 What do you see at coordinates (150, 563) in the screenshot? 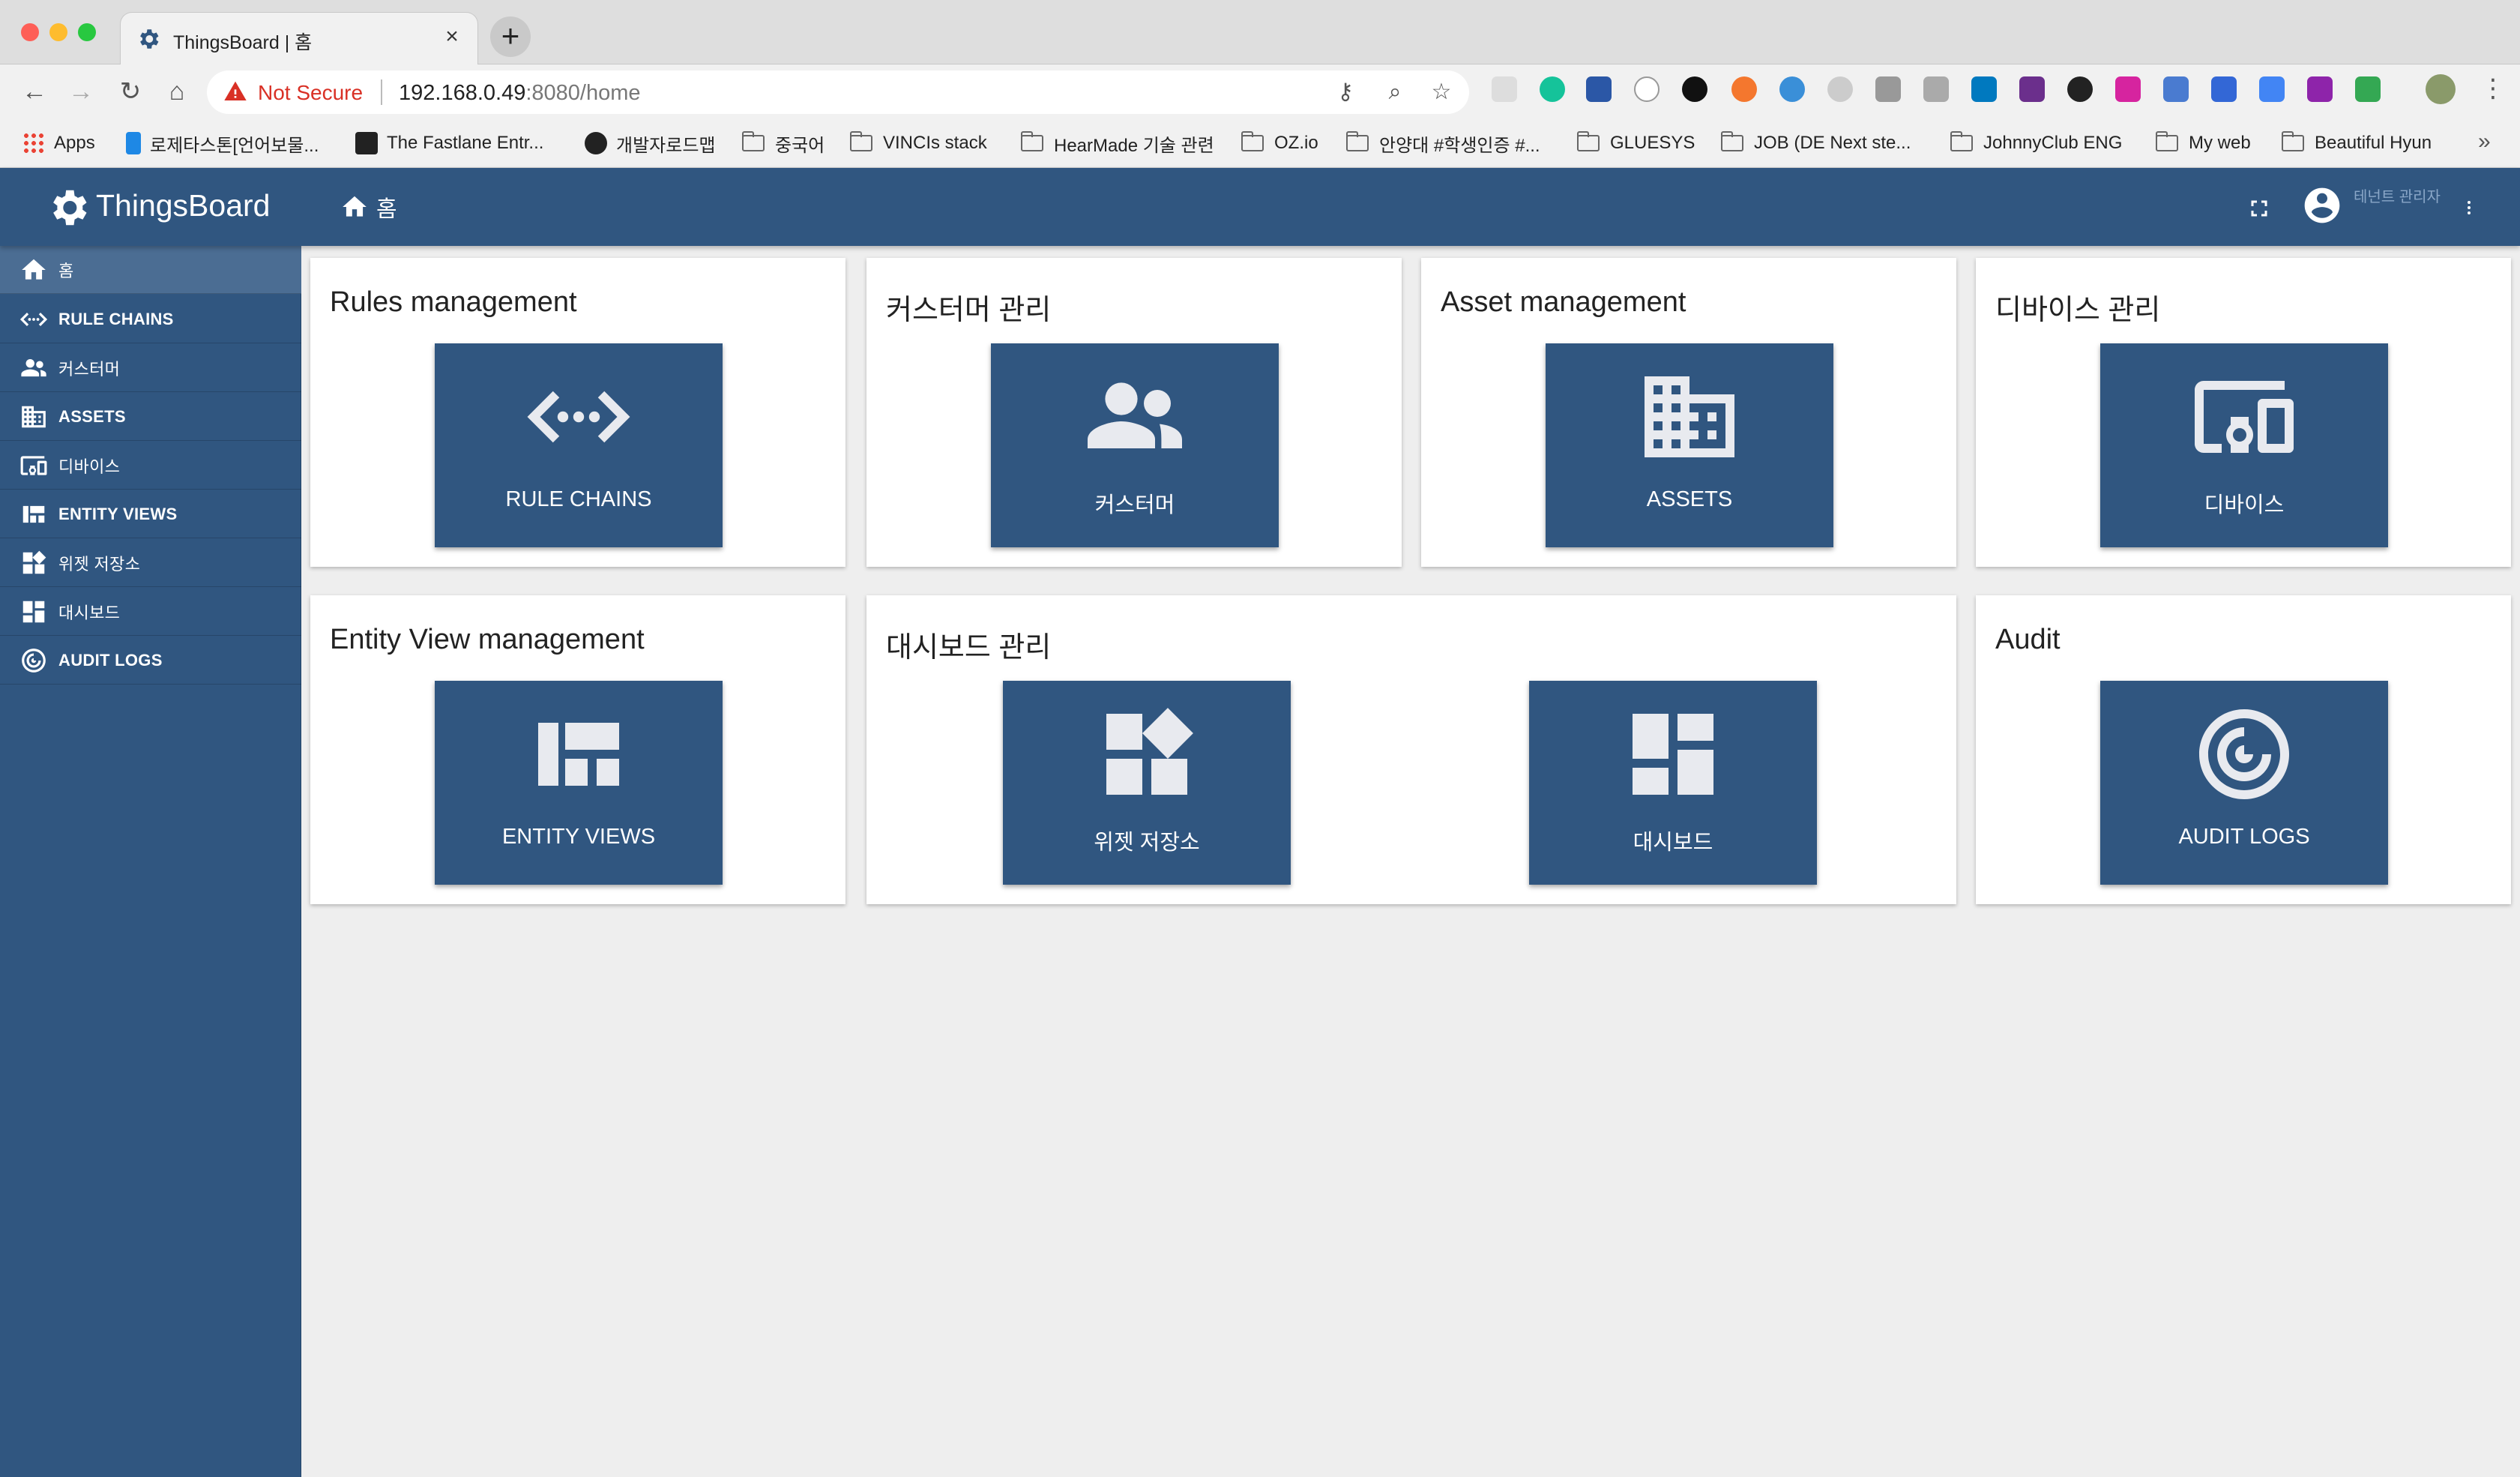
I see `sidebar-item-widgets: 위젯 저장소` at bounding box center [150, 563].